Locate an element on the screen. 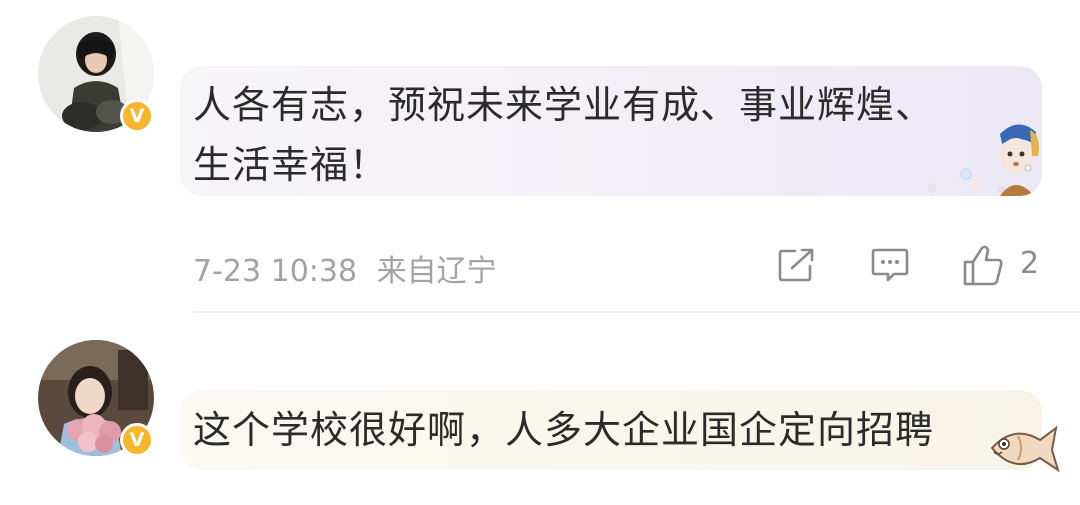  comment-text-line: 这个学校很好啊，人多大企业国企定向招聘 is located at coordinates (564, 430).